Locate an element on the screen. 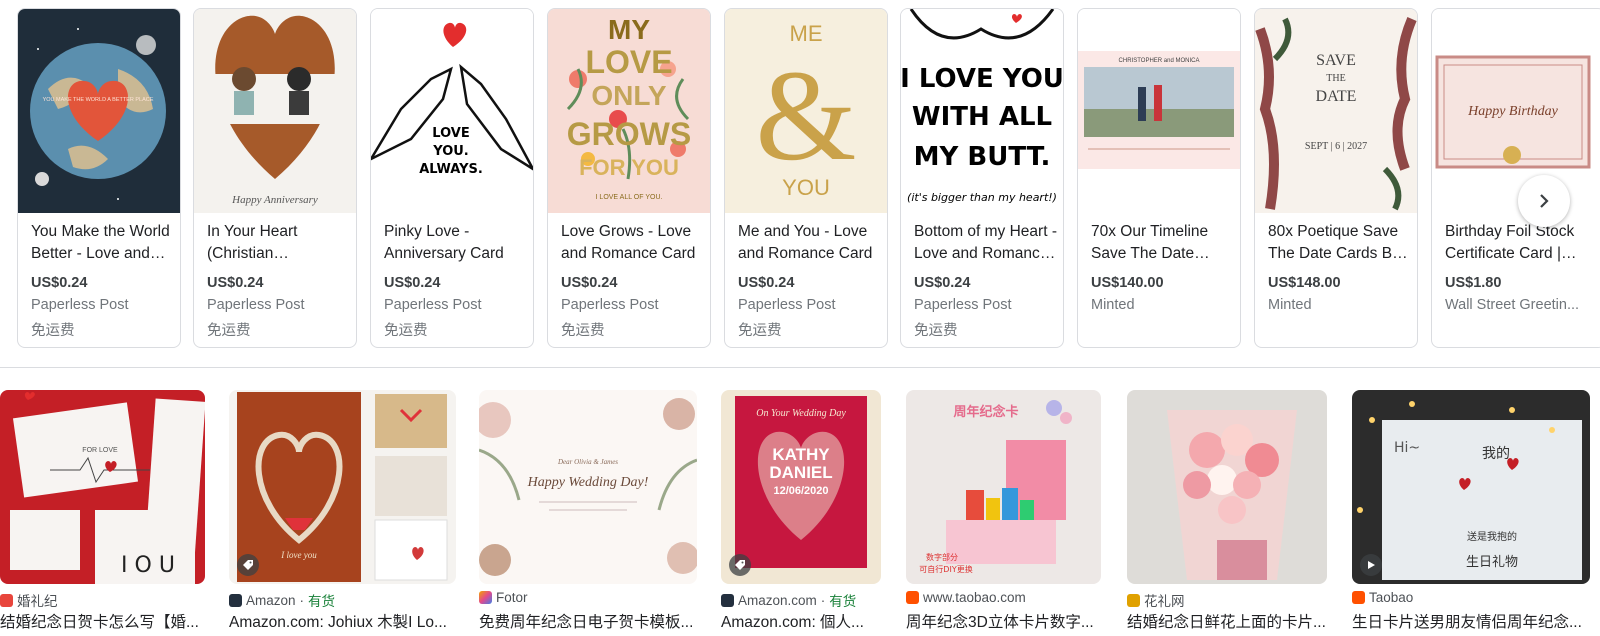 Image resolution: width=1600 pixels, height=636 pixels. product-title: 70x Our Timeline Save The Date Cards is located at coordinates (1163, 242).